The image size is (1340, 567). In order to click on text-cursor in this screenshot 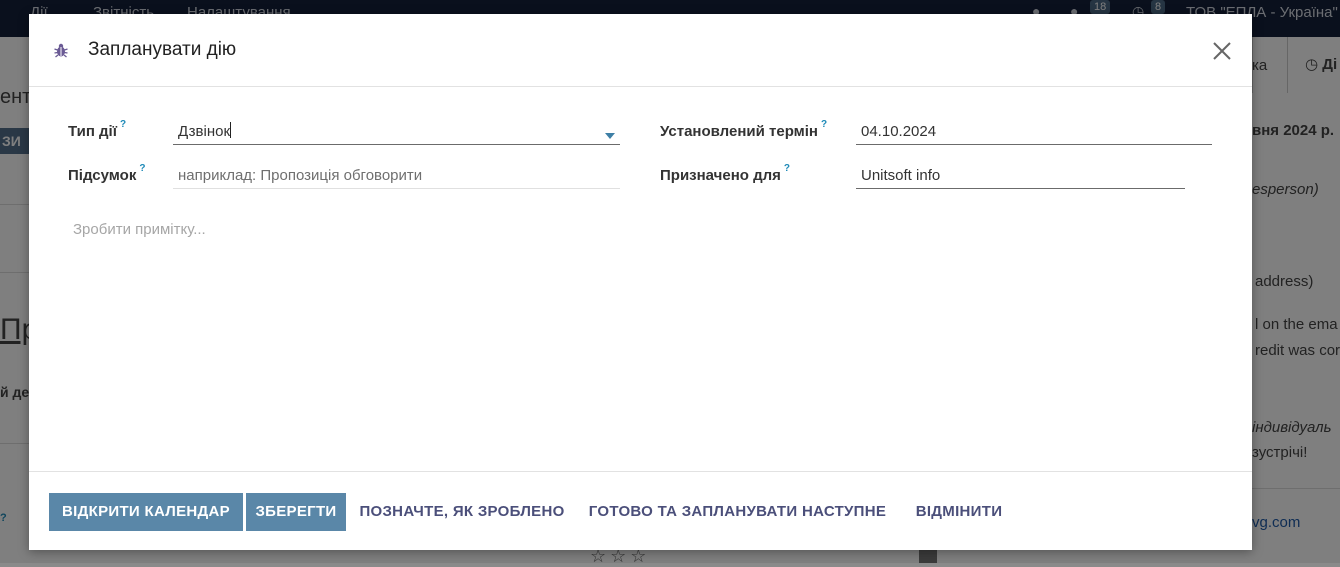, I will do `click(231, 130)`.